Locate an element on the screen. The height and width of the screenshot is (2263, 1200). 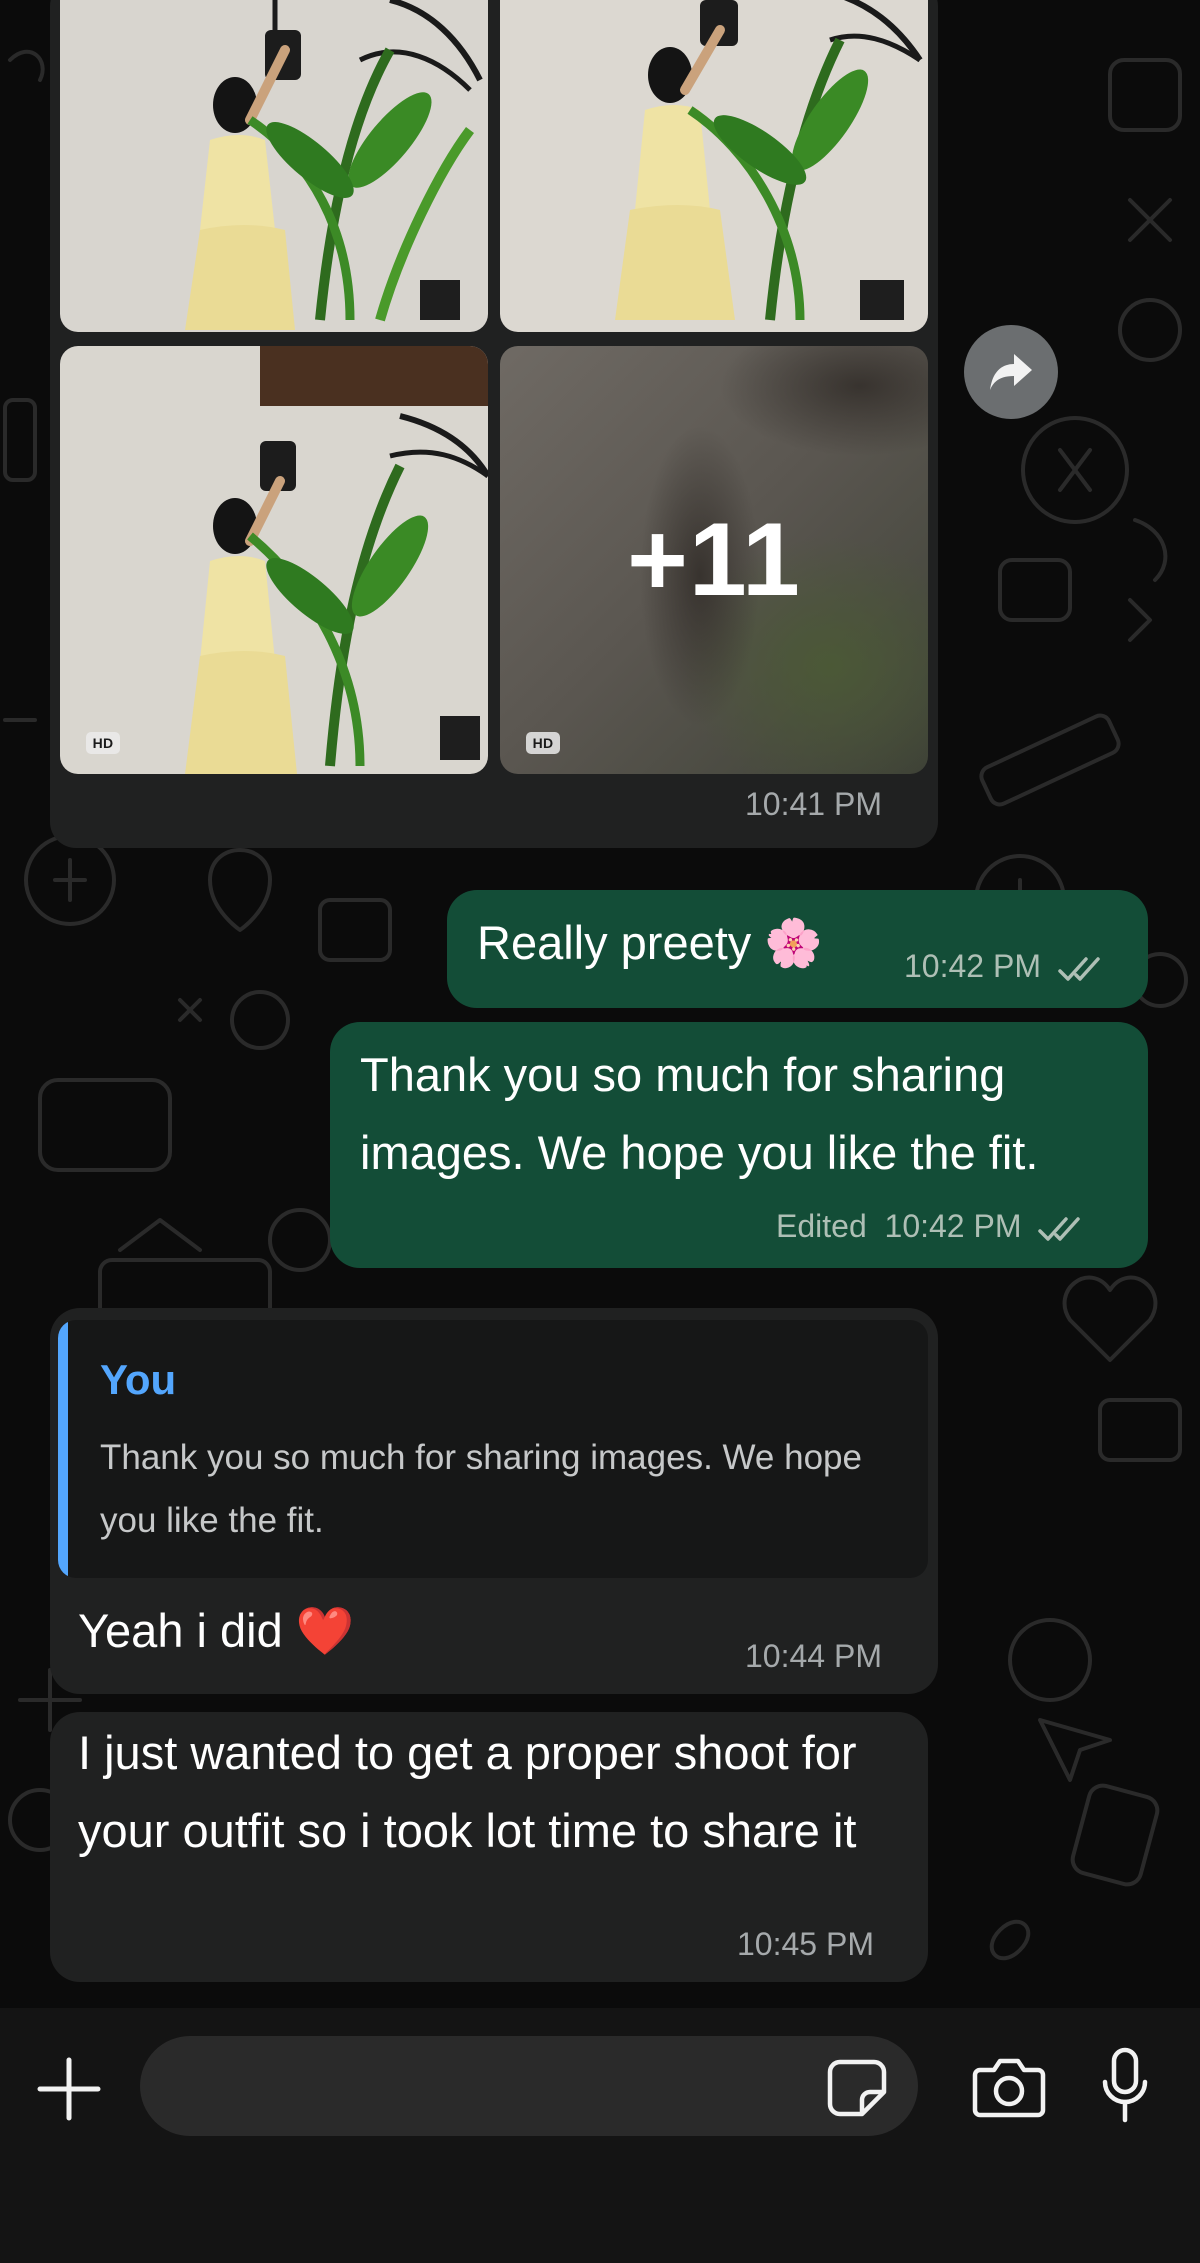
quote-author: You is located at coordinates (138, 1379).